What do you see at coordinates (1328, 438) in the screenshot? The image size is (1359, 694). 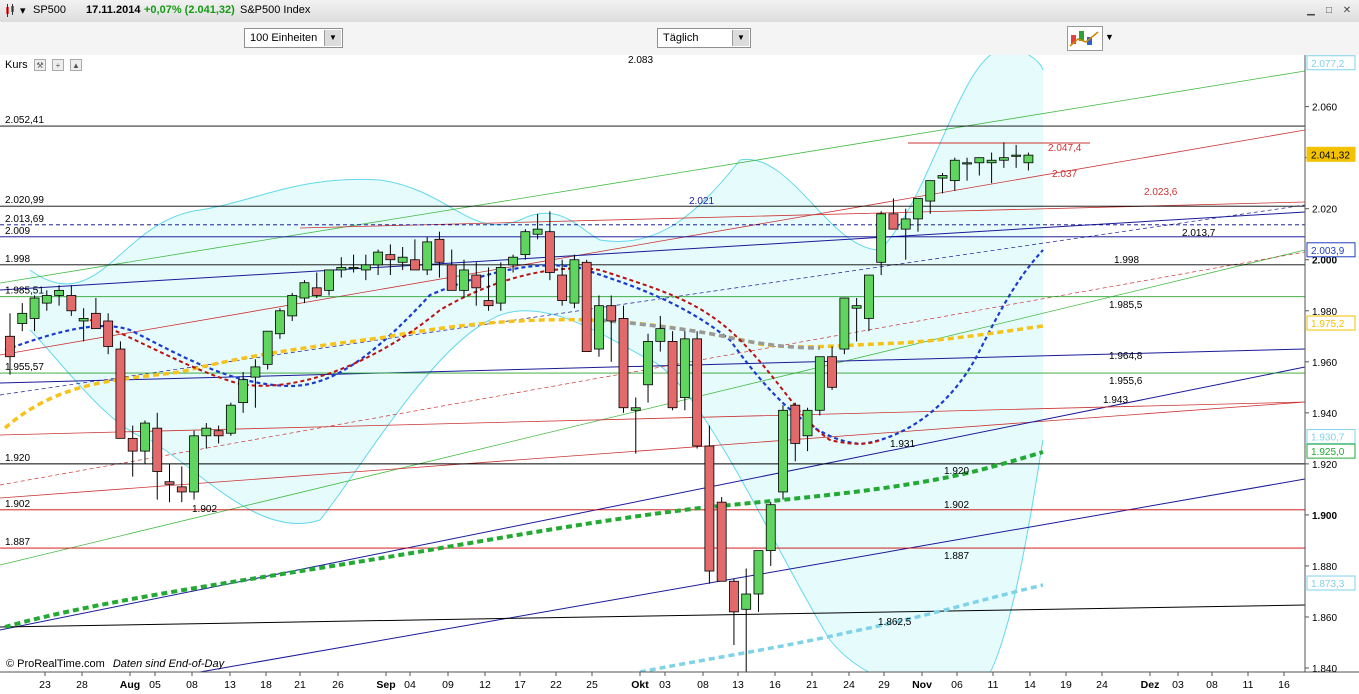 I see `badge-label: 1.930,7` at bounding box center [1328, 438].